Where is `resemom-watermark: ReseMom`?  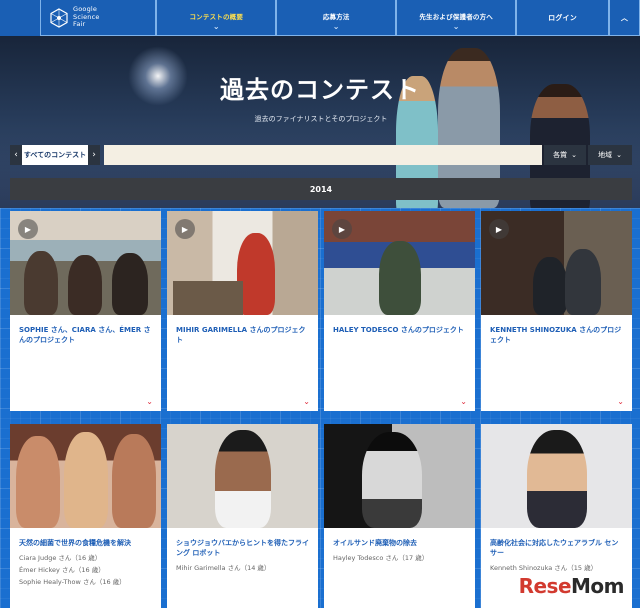 resemom-watermark: ReseMom is located at coordinates (571, 586).